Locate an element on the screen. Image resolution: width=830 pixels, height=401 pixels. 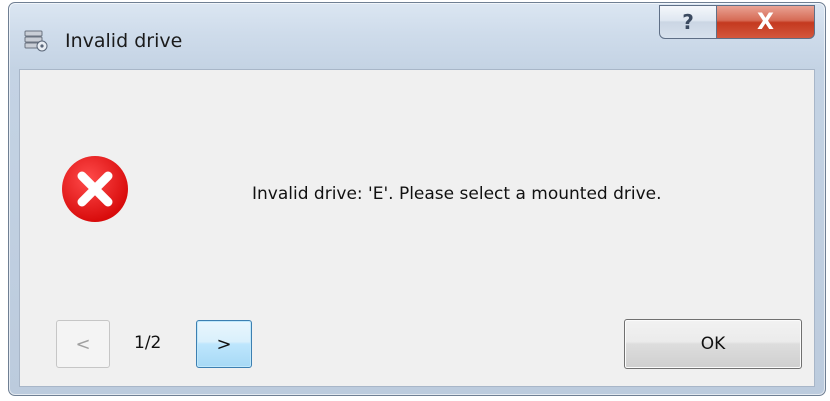
close-button: X is located at coordinates (766, 22).